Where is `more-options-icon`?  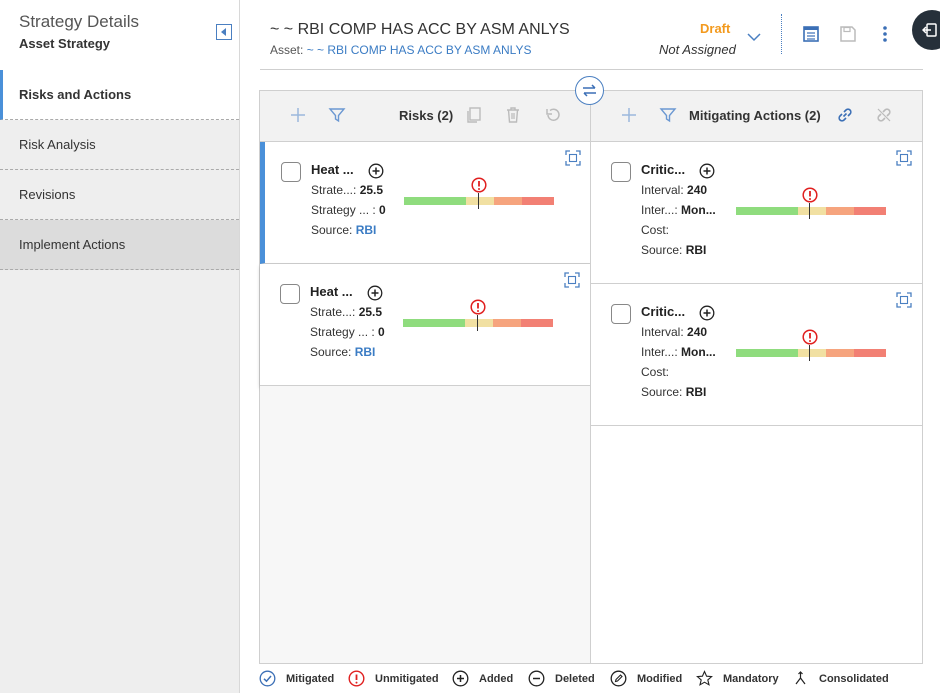
more-options-icon is located at coordinates (885, 34).